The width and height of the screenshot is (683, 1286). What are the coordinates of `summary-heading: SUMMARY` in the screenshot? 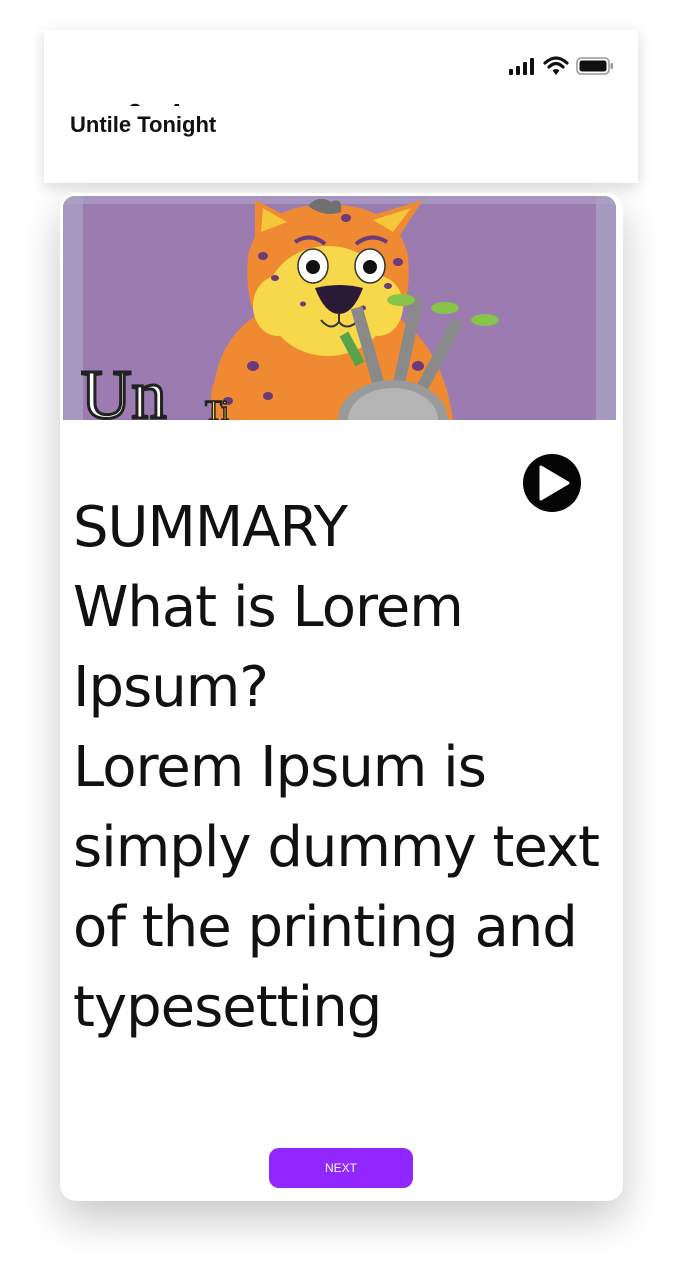 It's located at (210, 527).